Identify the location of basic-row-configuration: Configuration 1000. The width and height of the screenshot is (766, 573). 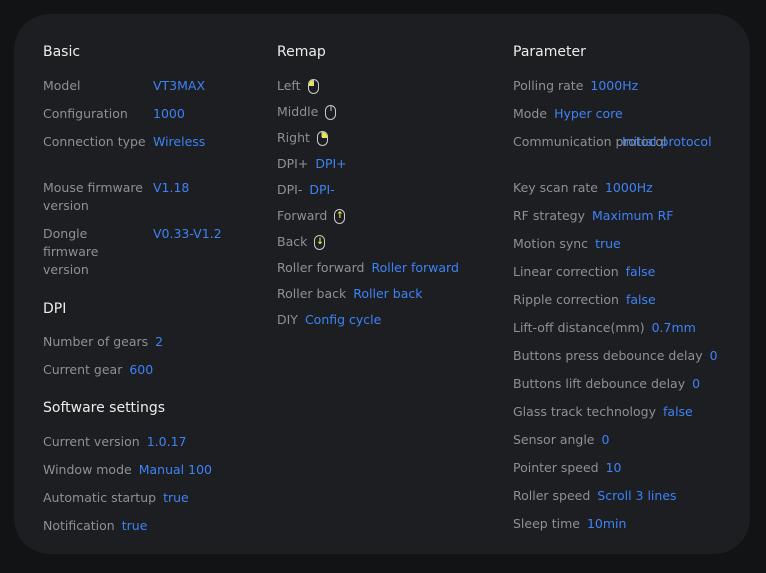
(114, 114).